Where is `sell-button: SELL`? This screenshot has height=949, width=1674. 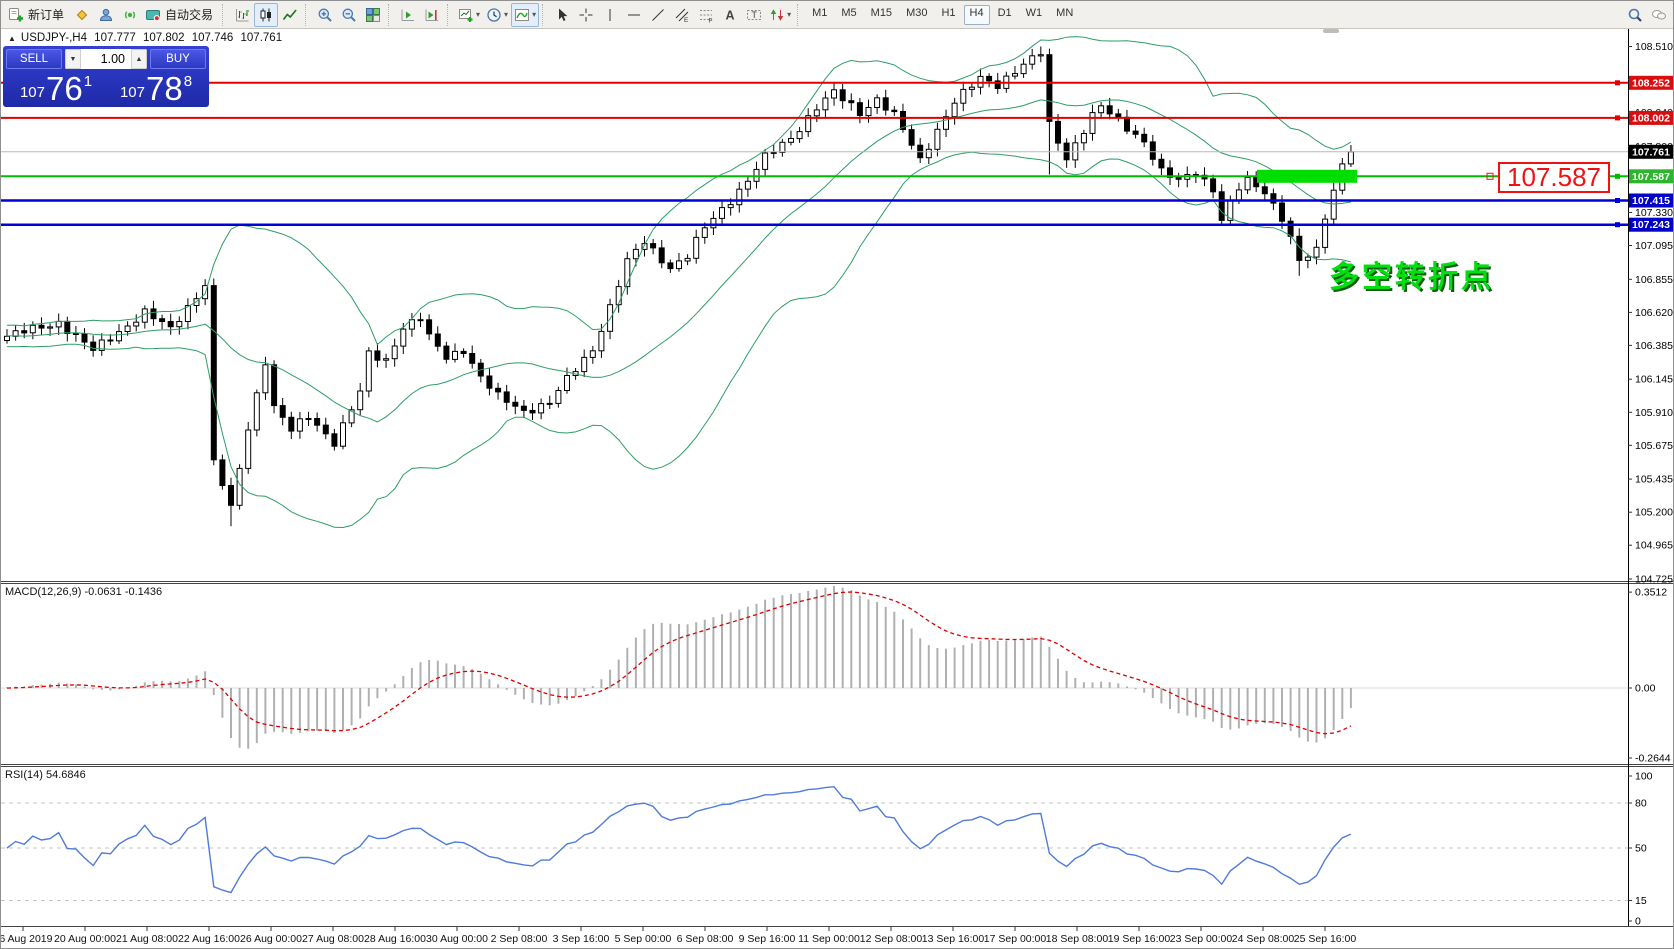 sell-button: SELL is located at coordinates (34, 59).